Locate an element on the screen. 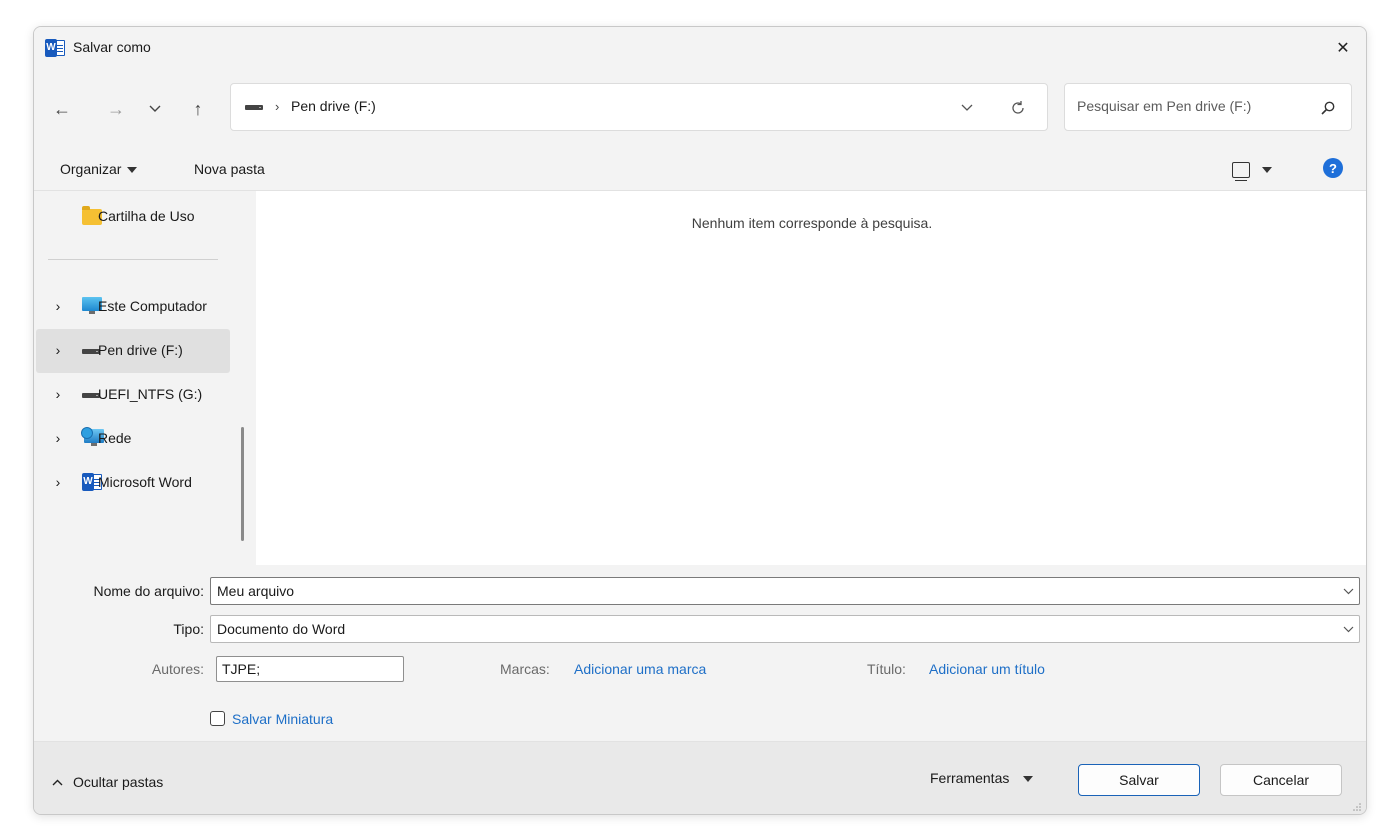 The image size is (1394, 826). forward-button: → is located at coordinates (116, 109).